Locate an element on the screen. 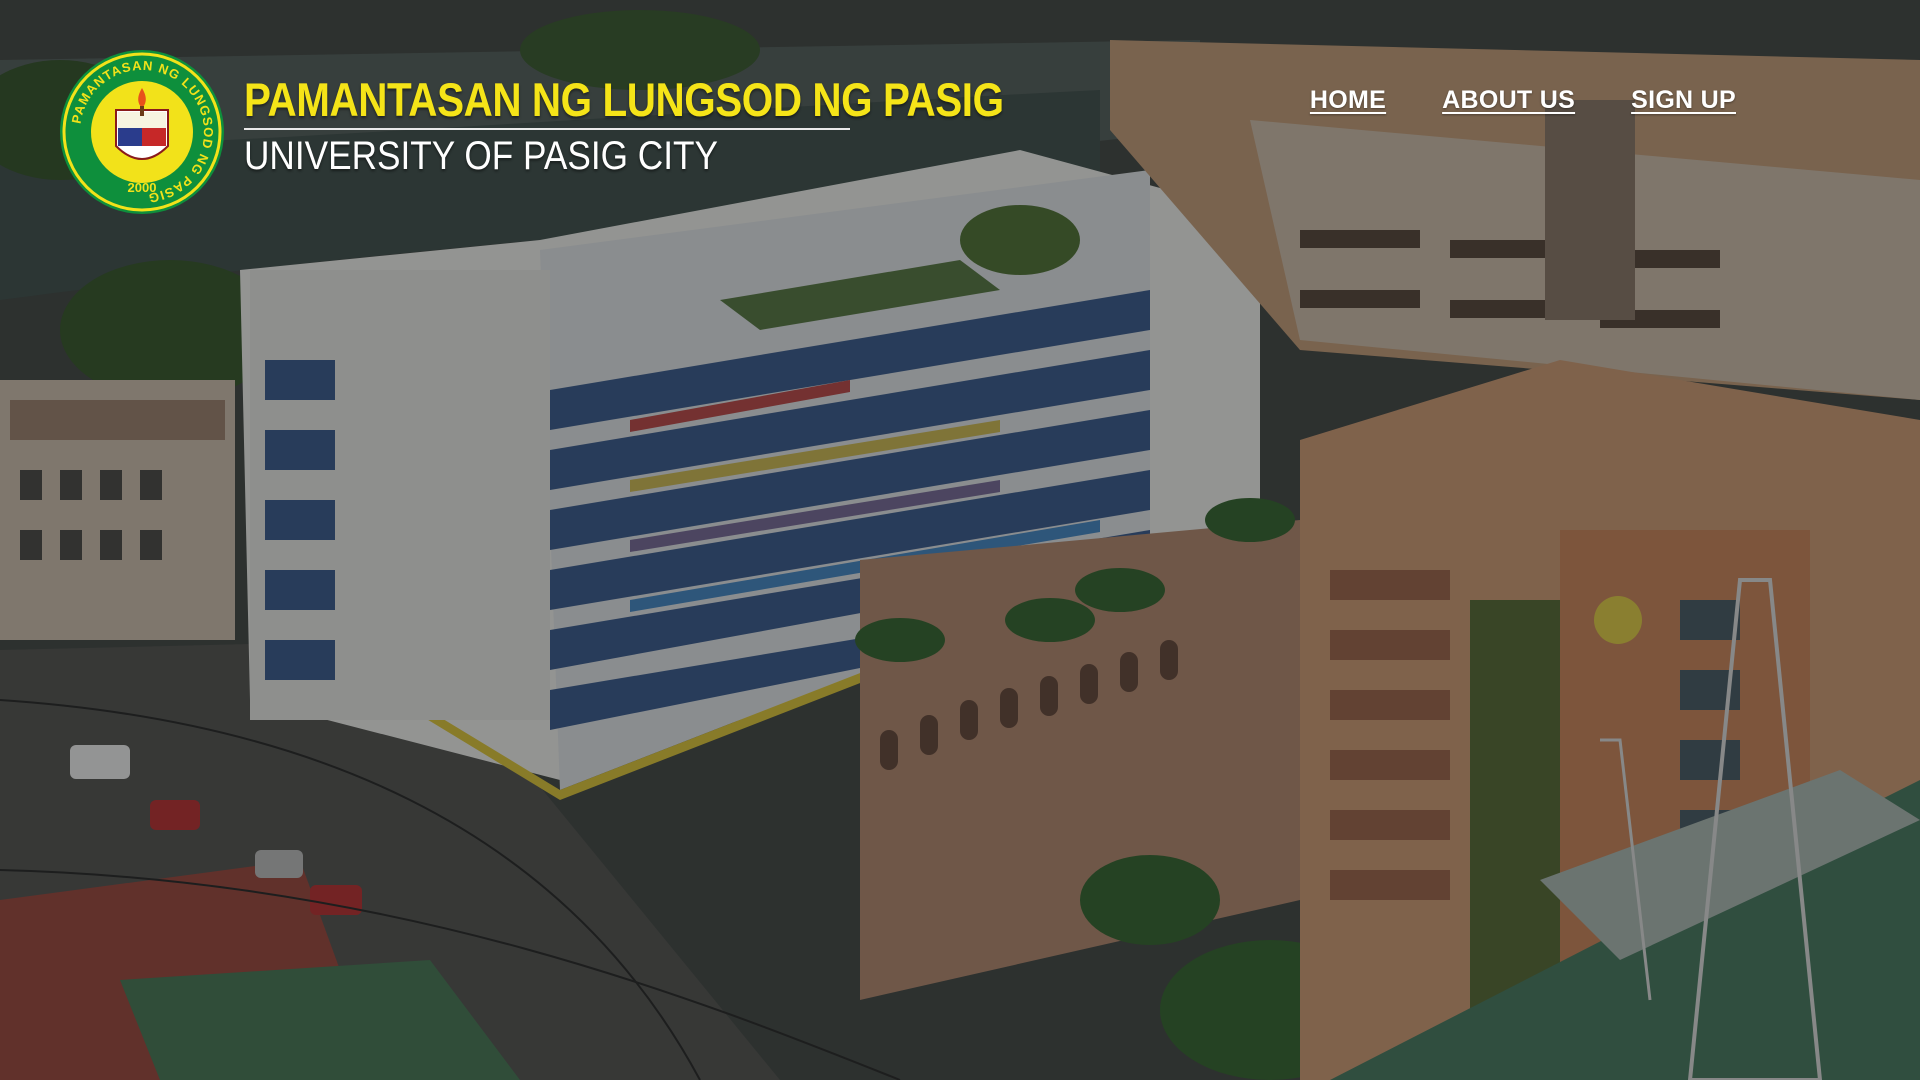  seal-icon: PAMANTASAN NG LUNGSOD NG PASIG 2000 is located at coordinates (142, 132).